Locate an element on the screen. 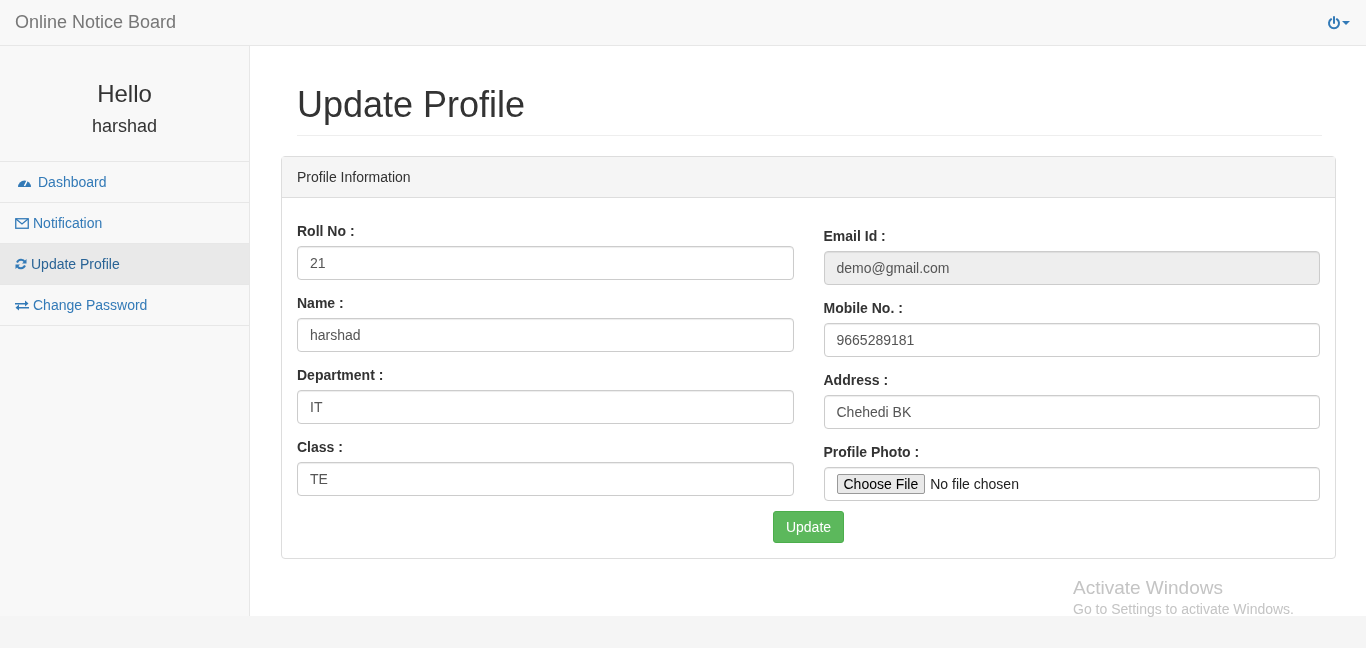  activation-notice-title: Activate Windows is located at coordinates (1148, 588).